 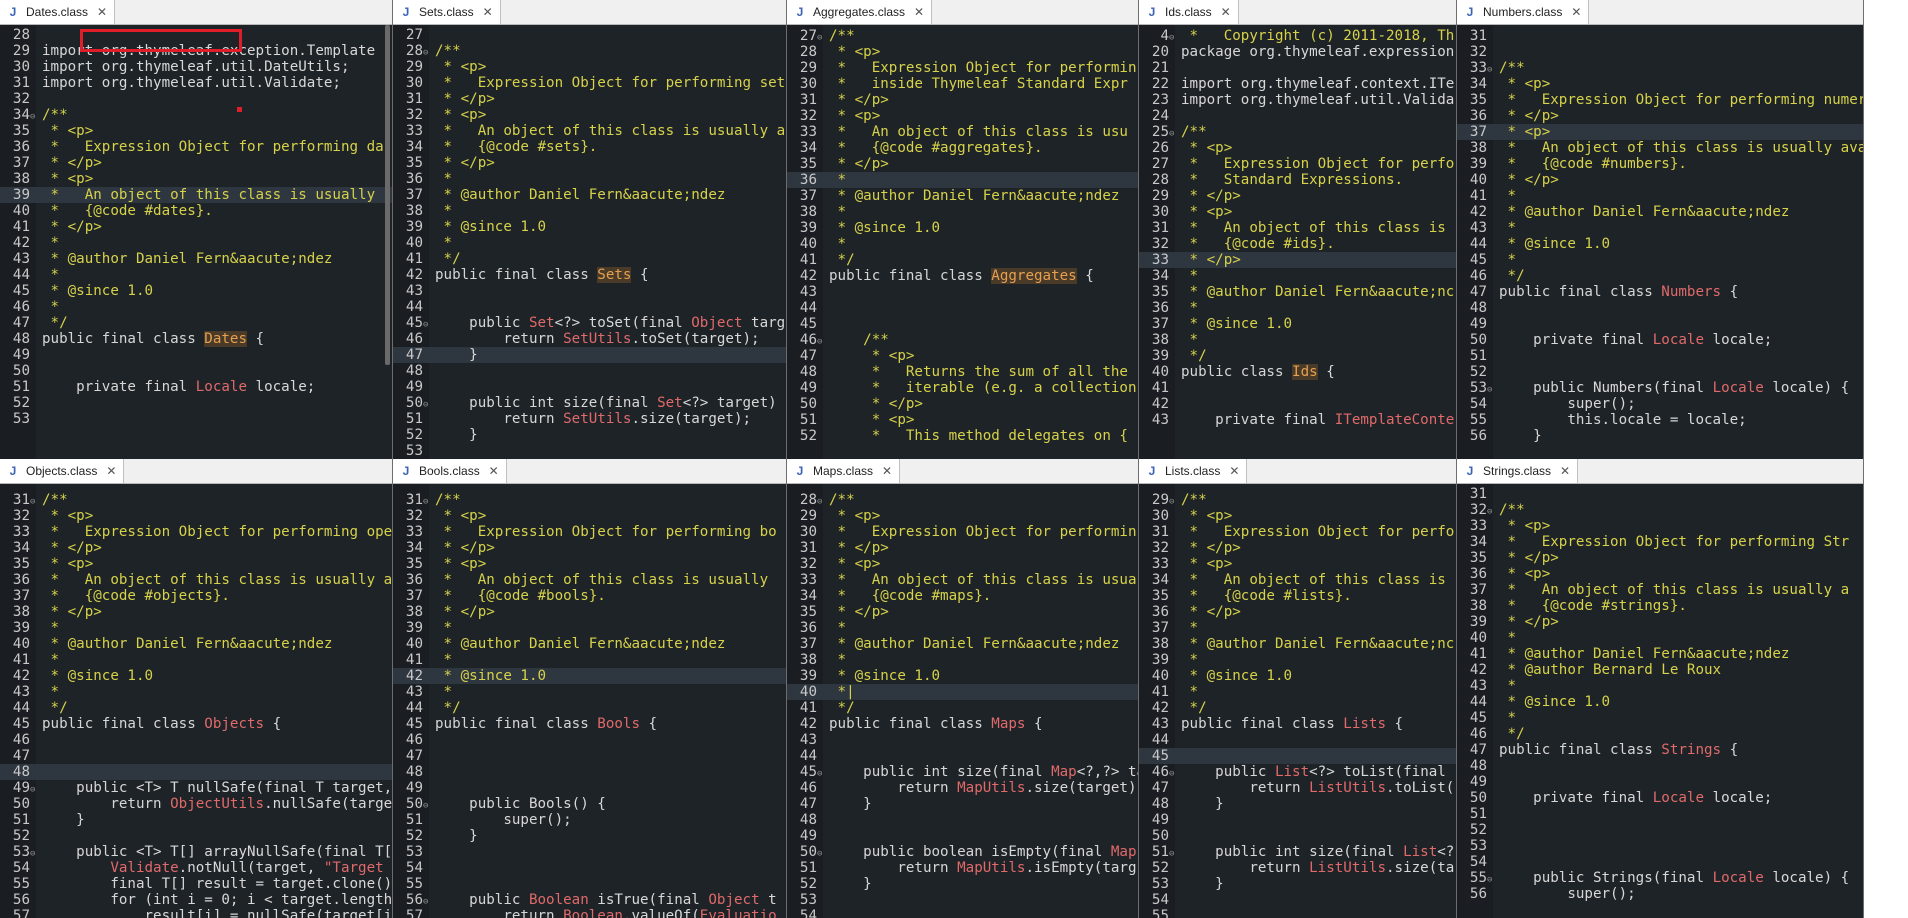 I want to click on tab-bools: J Bools.class ✕, so click(x=450, y=471).